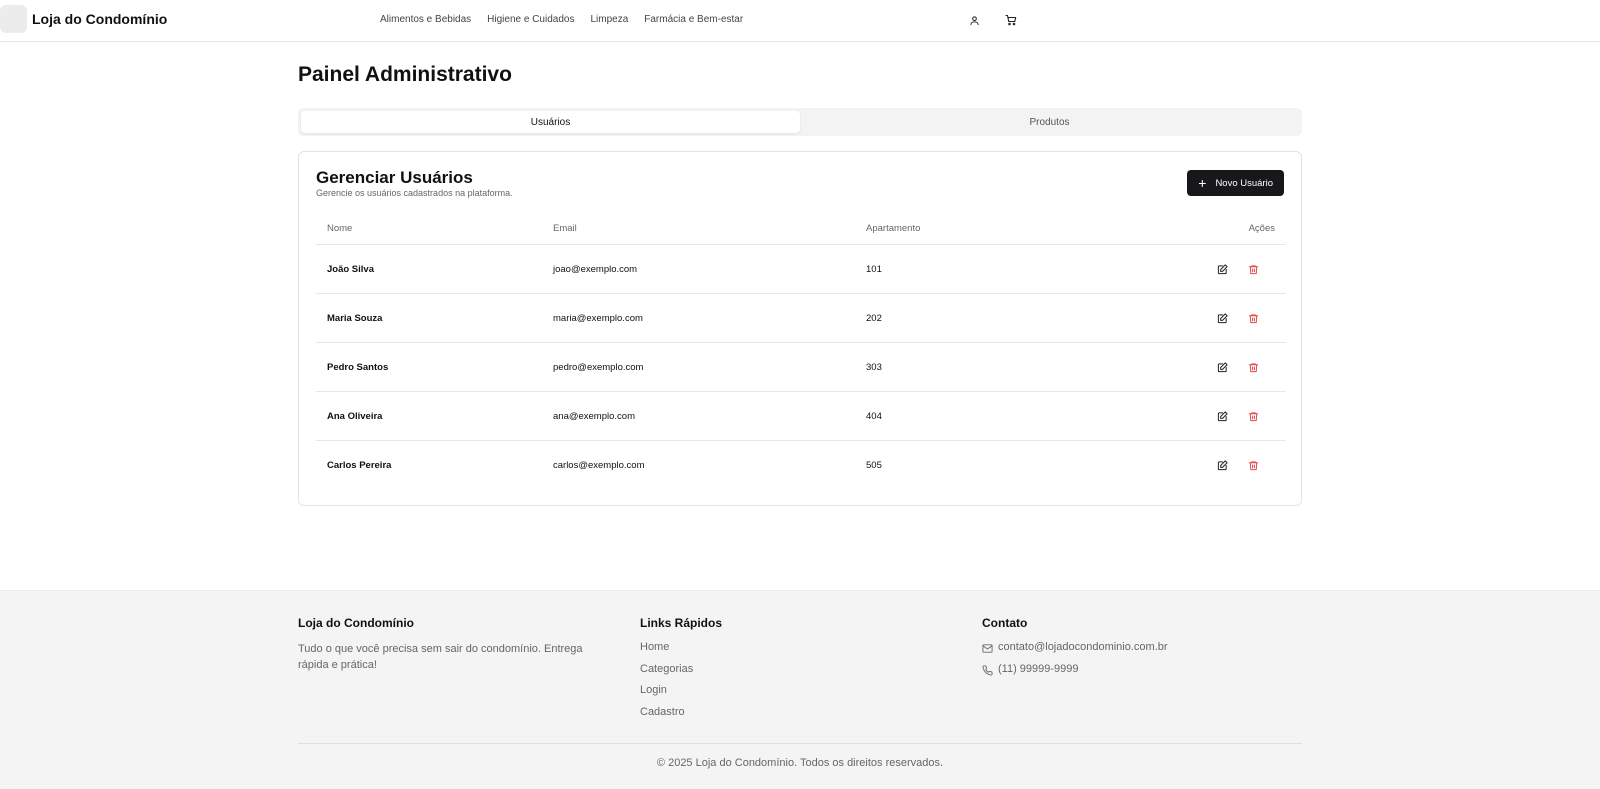 This screenshot has height=789, width=1600. What do you see at coordinates (1005, 623) in the screenshot?
I see `footer-contact-title: Contato` at bounding box center [1005, 623].